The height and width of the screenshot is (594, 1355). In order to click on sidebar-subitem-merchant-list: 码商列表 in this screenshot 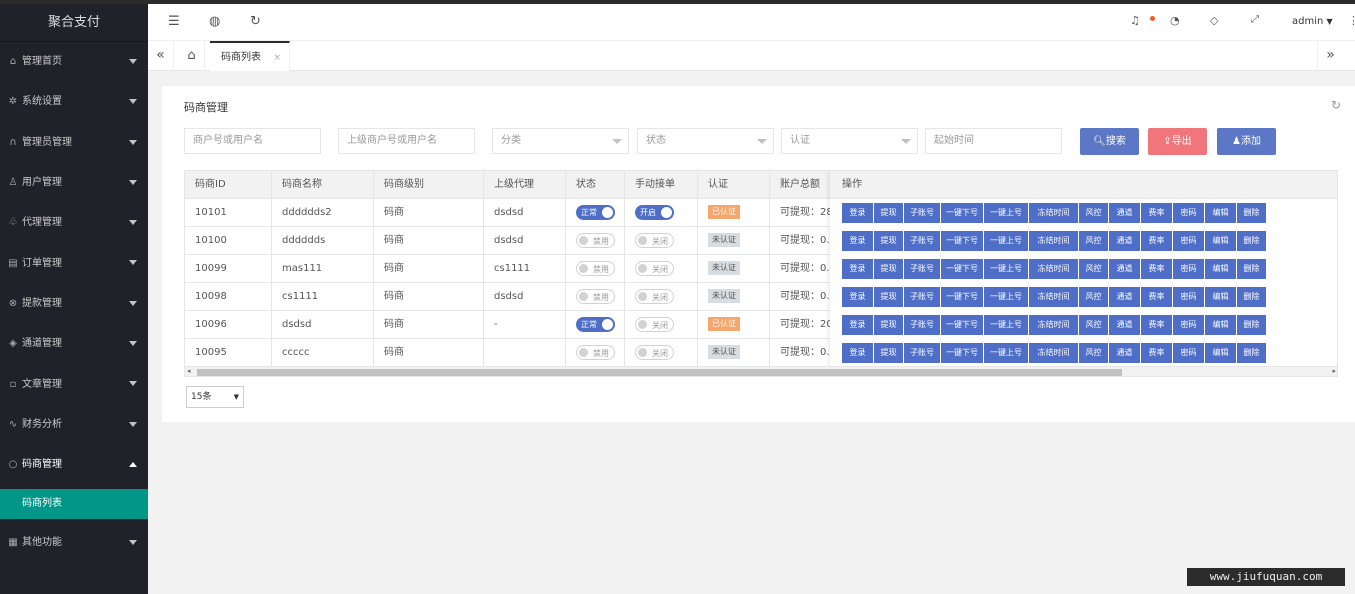, I will do `click(74, 504)`.